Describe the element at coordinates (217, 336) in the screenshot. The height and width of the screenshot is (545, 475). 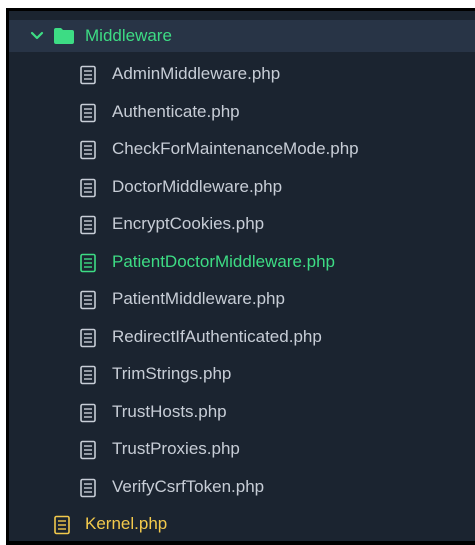
I see `file-label: RedirectIfAuthenticated.php` at that location.